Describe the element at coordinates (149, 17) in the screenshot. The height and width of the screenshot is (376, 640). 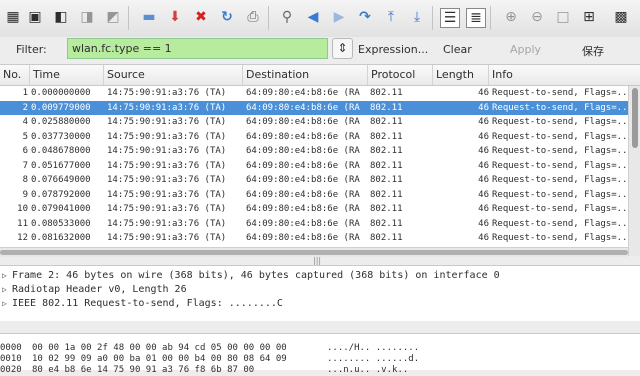
I see `open-file-icon: ▬` at that location.